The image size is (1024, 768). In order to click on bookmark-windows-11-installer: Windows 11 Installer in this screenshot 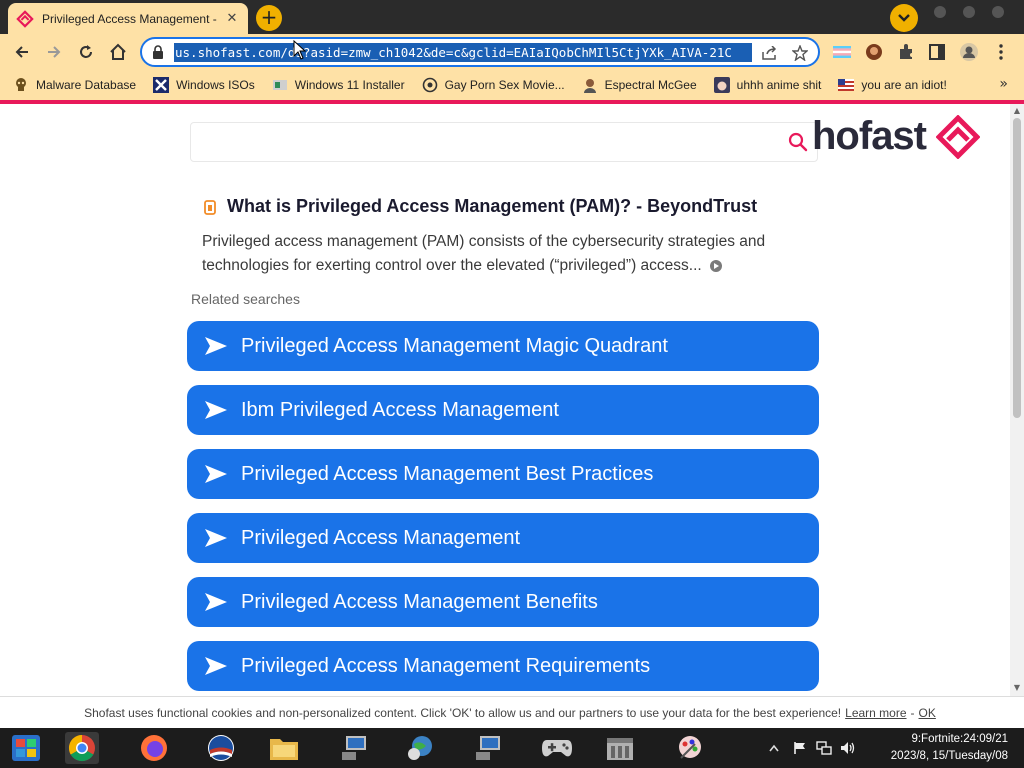, I will do `click(338, 85)`.